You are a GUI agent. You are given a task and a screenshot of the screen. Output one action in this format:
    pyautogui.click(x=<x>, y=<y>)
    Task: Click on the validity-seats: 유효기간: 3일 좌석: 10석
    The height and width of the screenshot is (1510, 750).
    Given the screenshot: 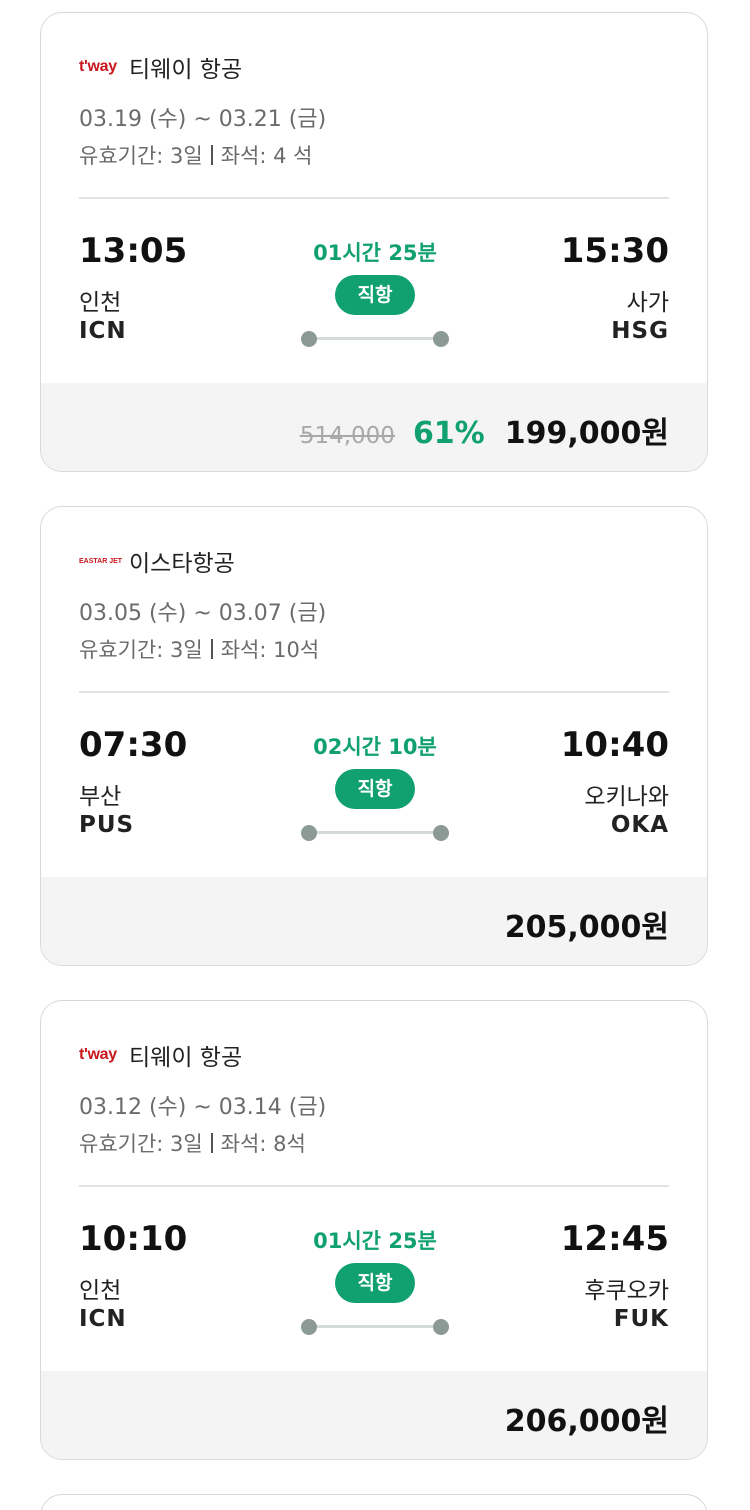 What is the action you would take?
    pyautogui.click(x=199, y=649)
    